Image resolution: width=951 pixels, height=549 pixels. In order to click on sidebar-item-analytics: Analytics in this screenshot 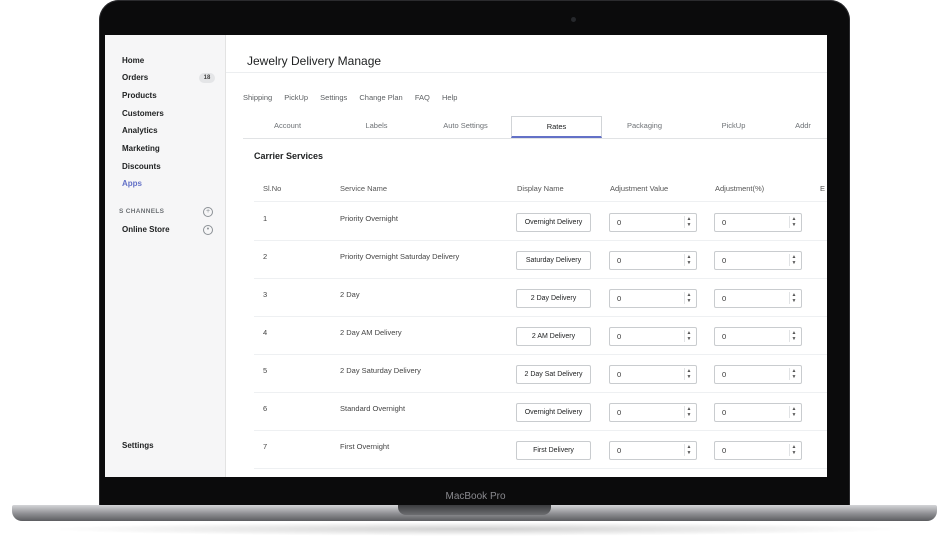, I will do `click(140, 130)`.